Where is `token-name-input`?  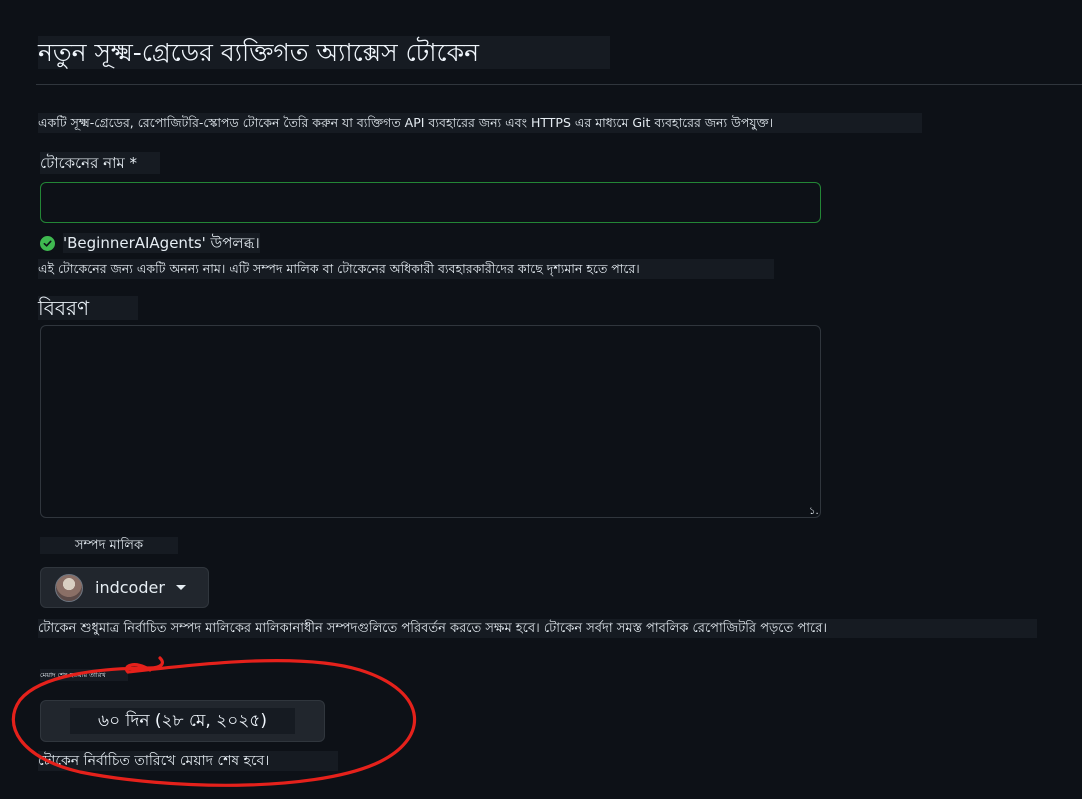
token-name-input is located at coordinates (430, 202).